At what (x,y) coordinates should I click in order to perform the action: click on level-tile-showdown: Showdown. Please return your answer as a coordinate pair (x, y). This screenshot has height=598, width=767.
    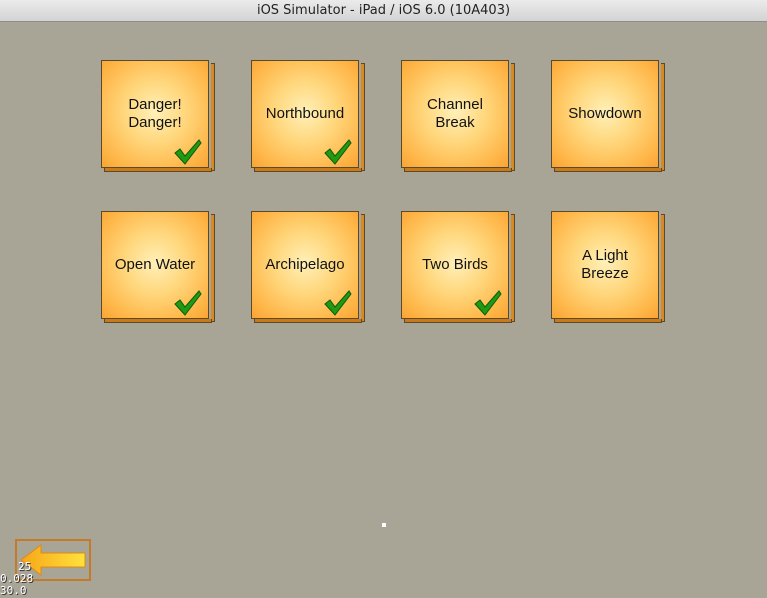
    Looking at the image, I should click on (608, 116).